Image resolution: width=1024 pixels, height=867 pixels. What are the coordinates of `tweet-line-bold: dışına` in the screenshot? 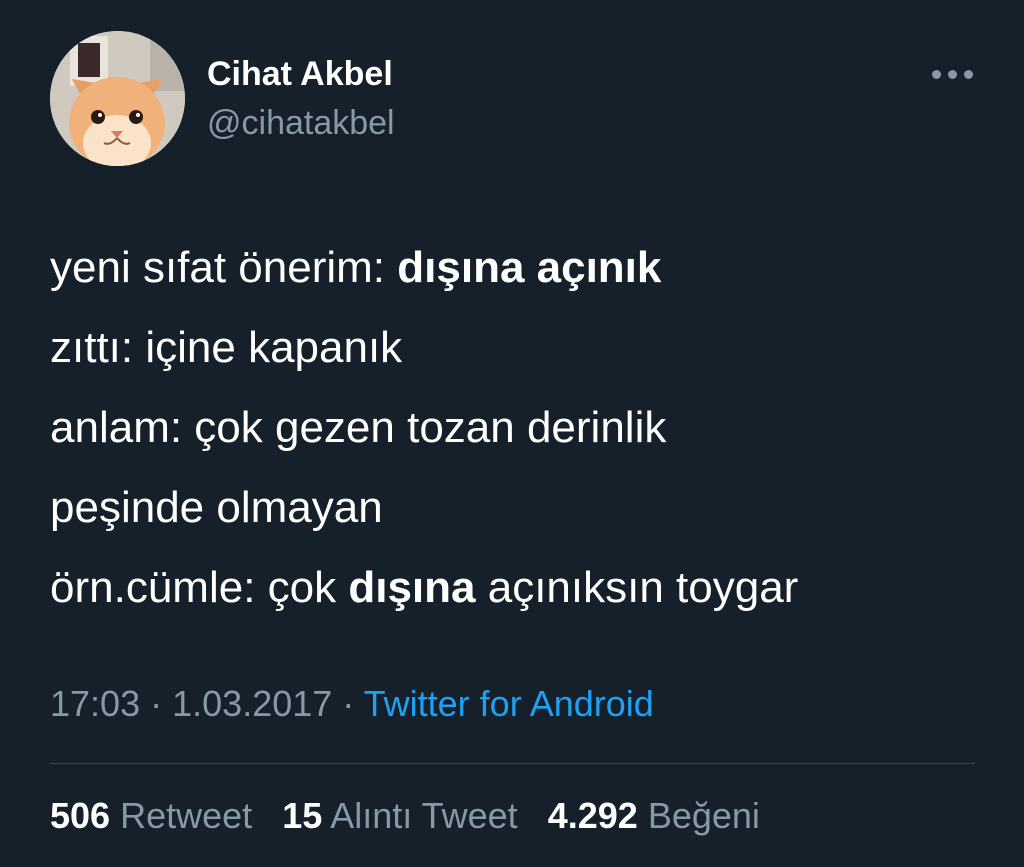 It's located at (412, 587).